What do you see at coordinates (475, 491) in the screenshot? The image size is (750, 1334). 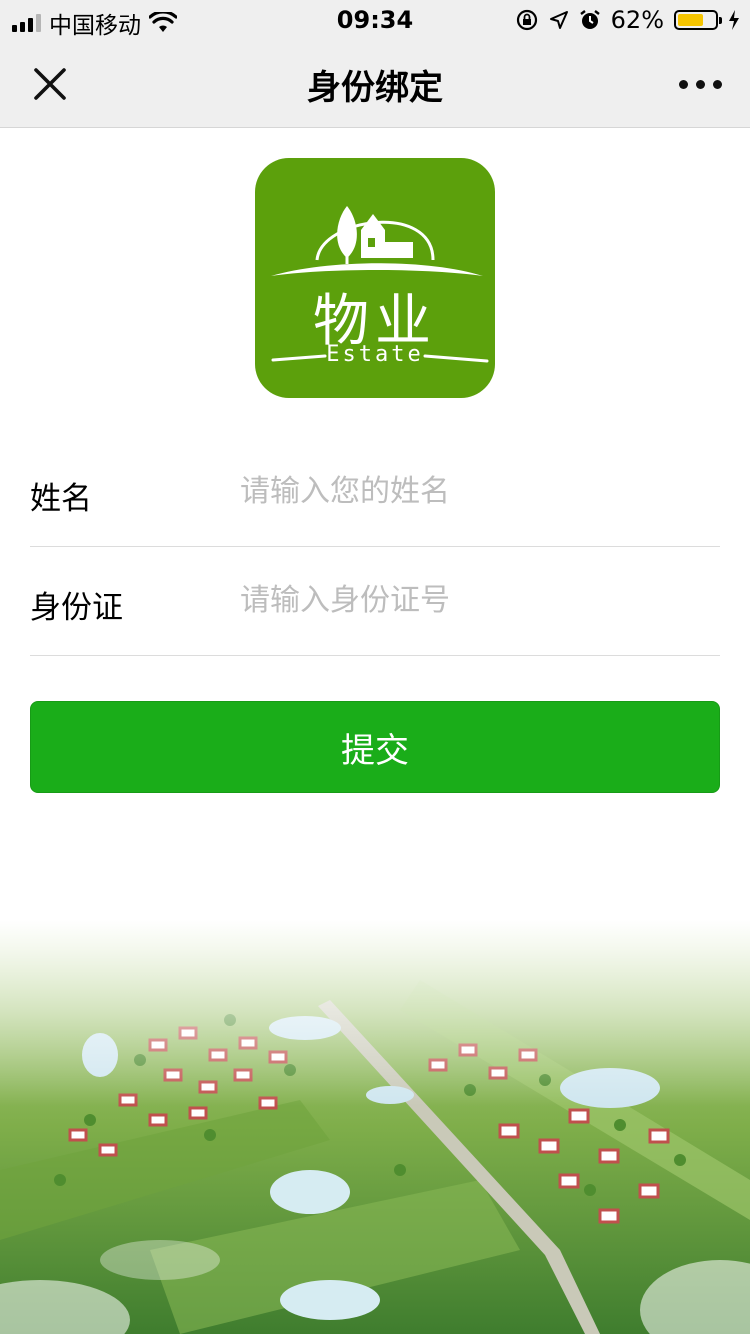 I see `name-input` at bounding box center [475, 491].